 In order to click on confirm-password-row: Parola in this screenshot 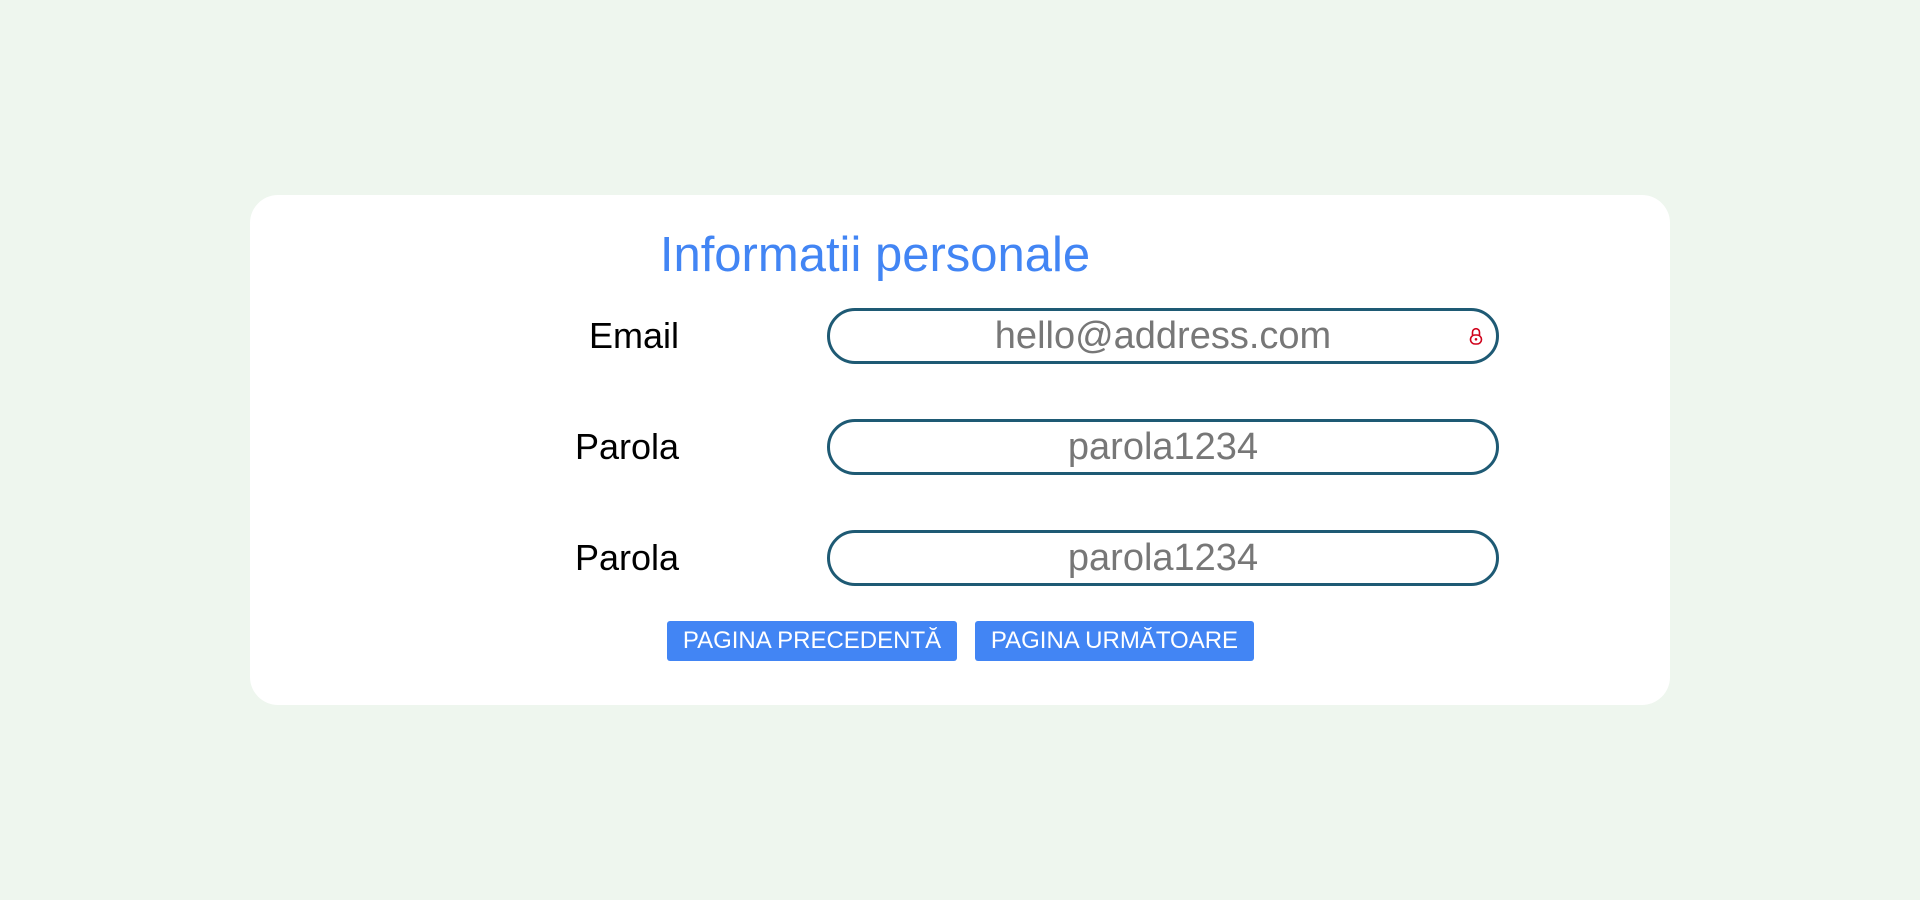, I will do `click(960, 558)`.